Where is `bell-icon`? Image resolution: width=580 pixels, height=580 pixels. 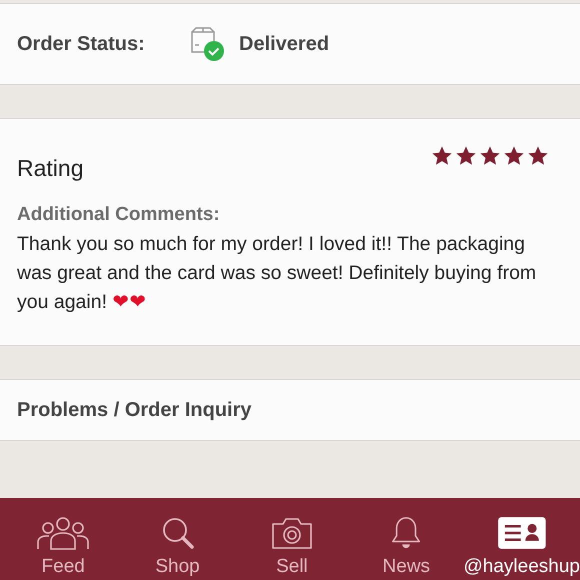
bell-icon is located at coordinates (406, 533).